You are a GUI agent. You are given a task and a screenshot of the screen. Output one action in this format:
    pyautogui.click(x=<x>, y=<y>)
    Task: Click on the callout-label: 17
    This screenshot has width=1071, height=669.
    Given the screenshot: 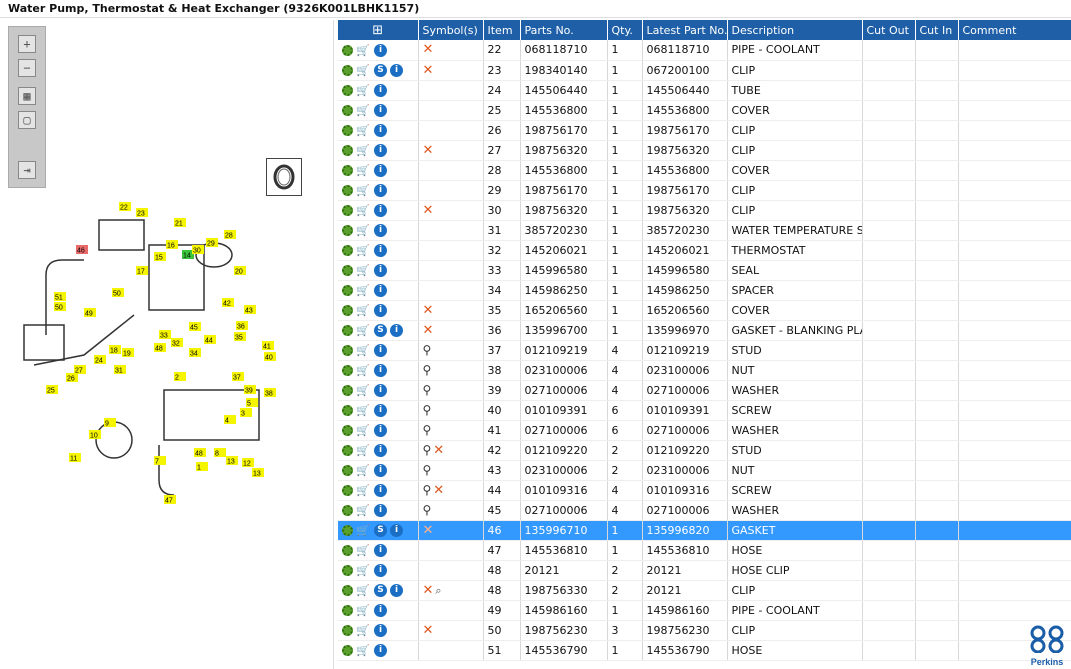 What is the action you would take?
    pyautogui.click(x=142, y=271)
    